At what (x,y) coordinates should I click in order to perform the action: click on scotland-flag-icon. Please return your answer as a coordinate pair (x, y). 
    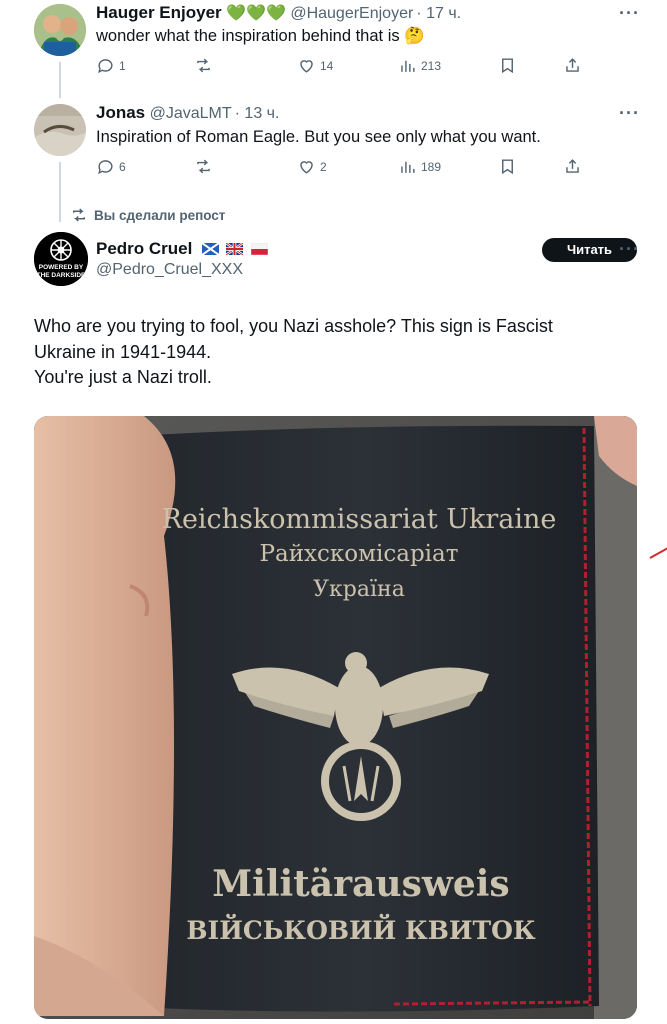
    Looking at the image, I should click on (210, 249).